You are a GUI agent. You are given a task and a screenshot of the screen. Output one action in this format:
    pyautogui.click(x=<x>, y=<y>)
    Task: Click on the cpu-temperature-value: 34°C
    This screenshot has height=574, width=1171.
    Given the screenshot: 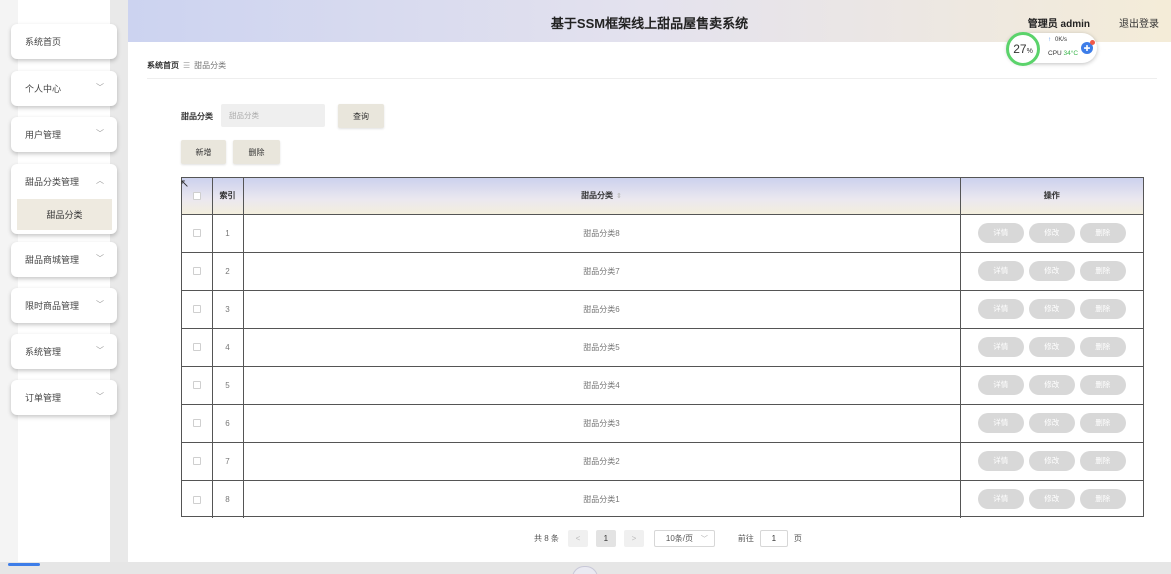 What is the action you would take?
    pyautogui.click(x=1071, y=53)
    